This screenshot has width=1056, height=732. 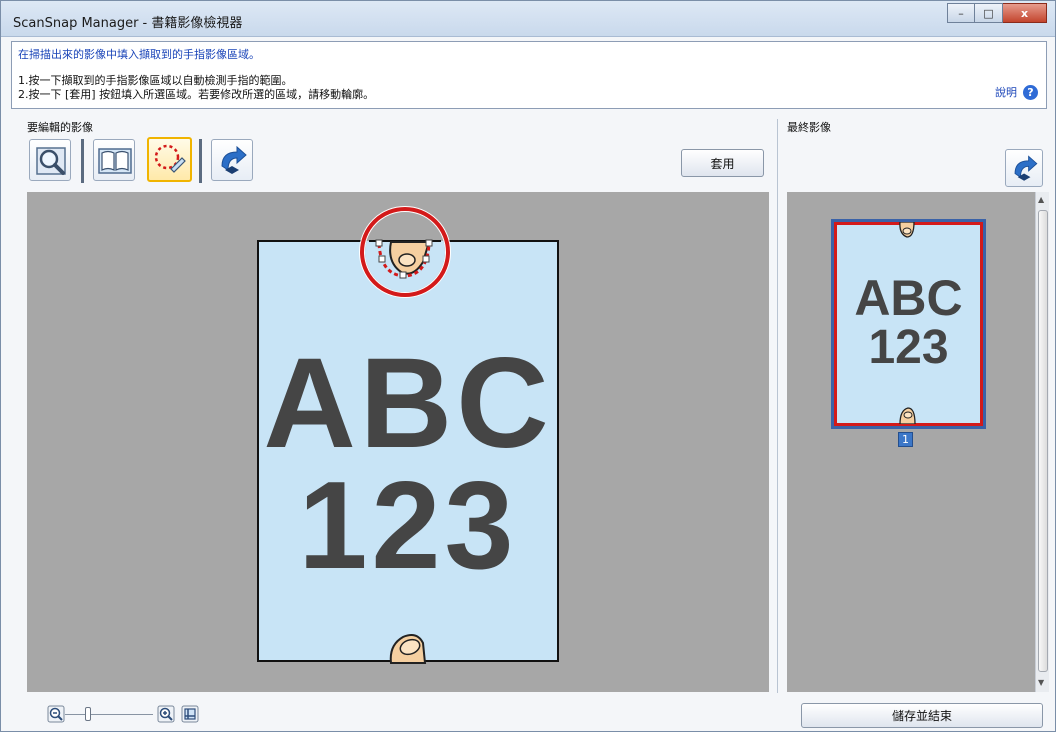 I want to click on zoom-in-icon, so click(x=166, y=714).